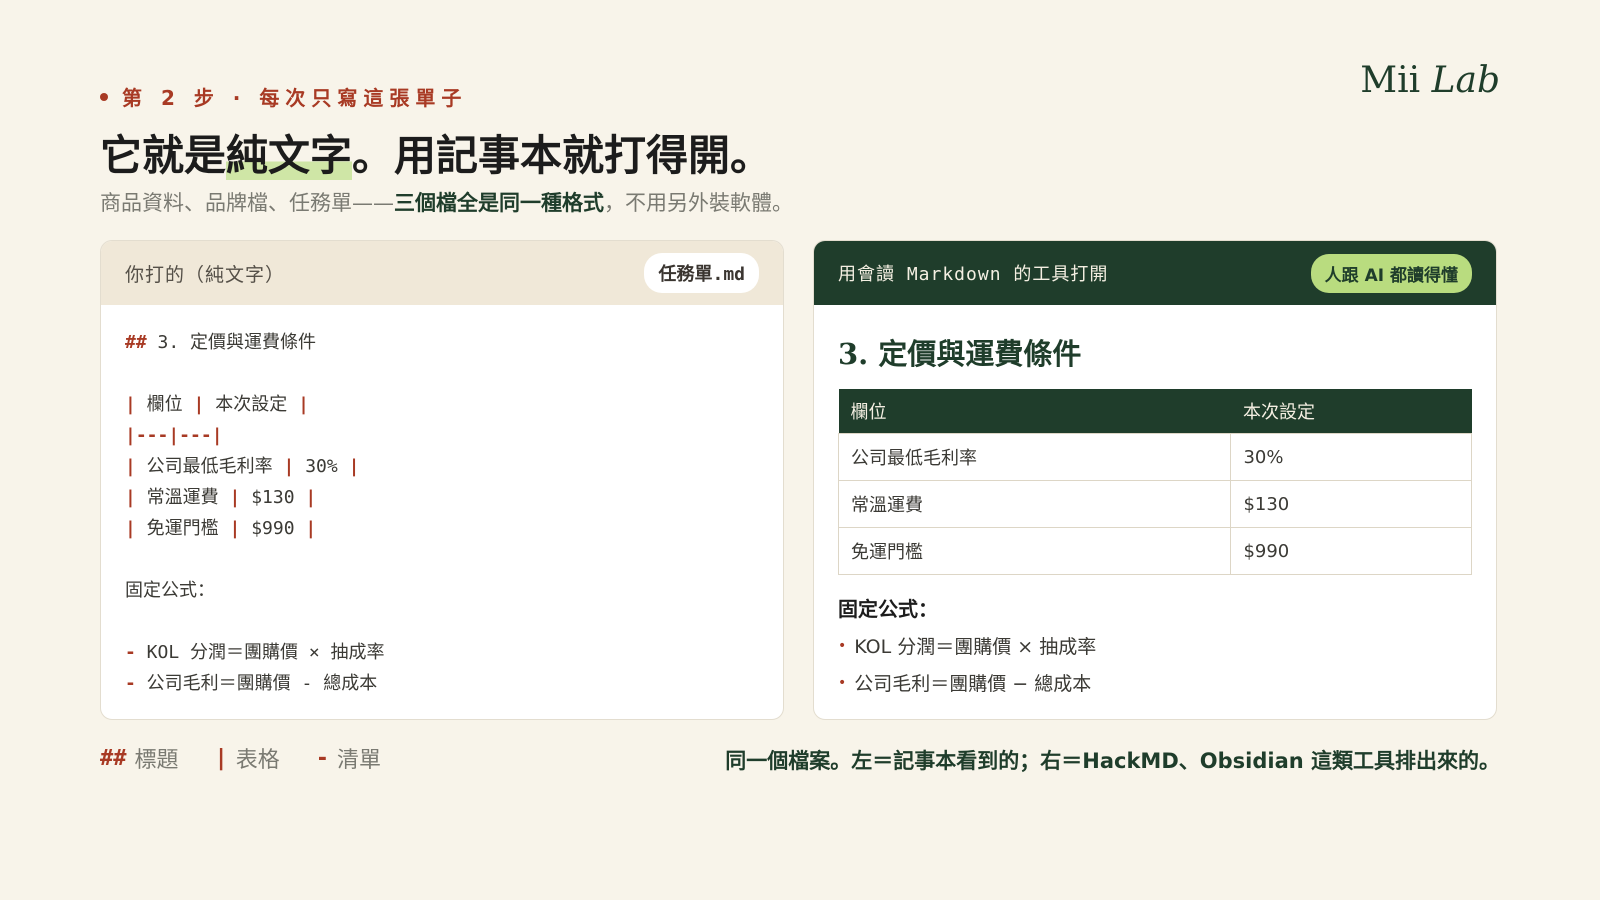 This screenshot has width=1600, height=900. Describe the element at coordinates (442, 497) in the screenshot. I see `code-line: | 常溫運費 | $130 |` at that location.